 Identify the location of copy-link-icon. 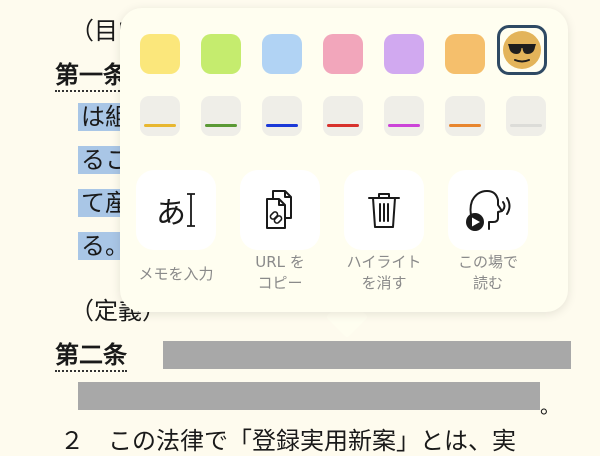
(279, 209).